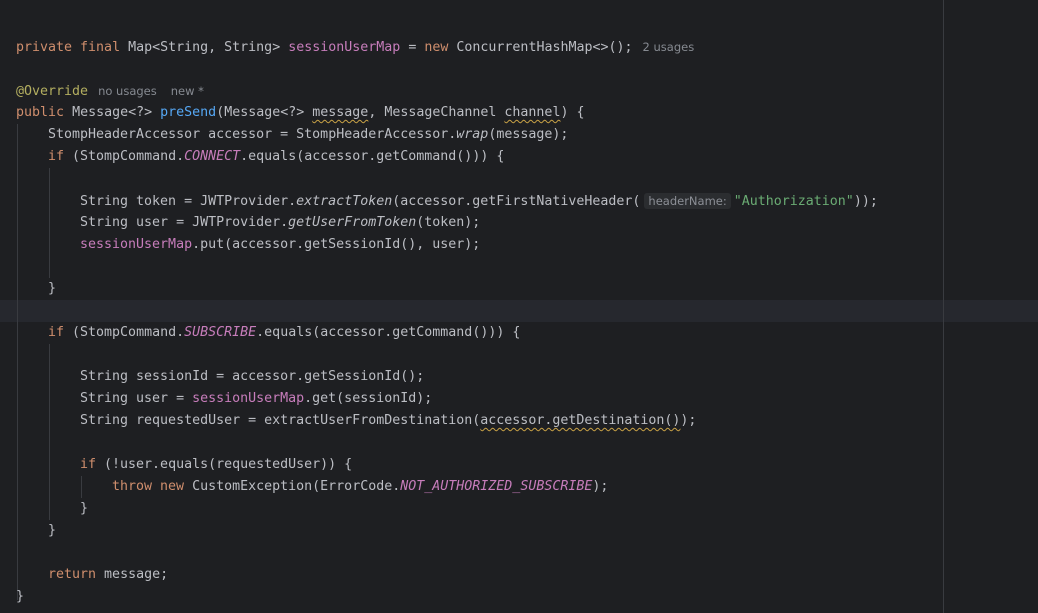  Describe the element at coordinates (436, 112) in the screenshot. I see `param-separator: , MessageChannel` at that location.